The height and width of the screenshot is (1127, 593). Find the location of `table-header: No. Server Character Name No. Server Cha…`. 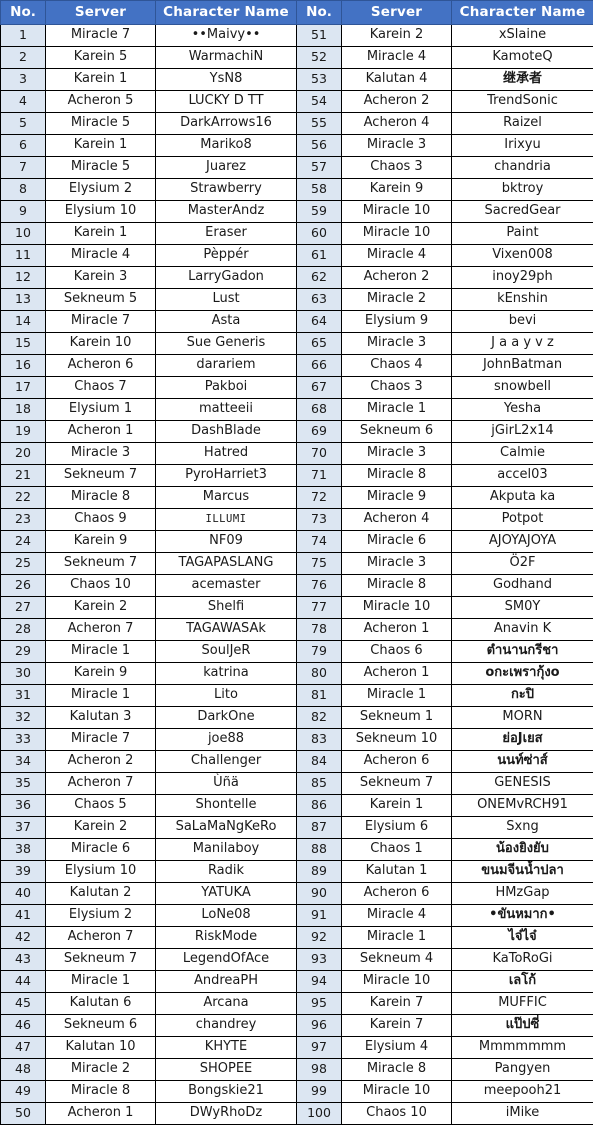

table-header: No. Server Character Name No. Server Cha… is located at coordinates (296, 12).